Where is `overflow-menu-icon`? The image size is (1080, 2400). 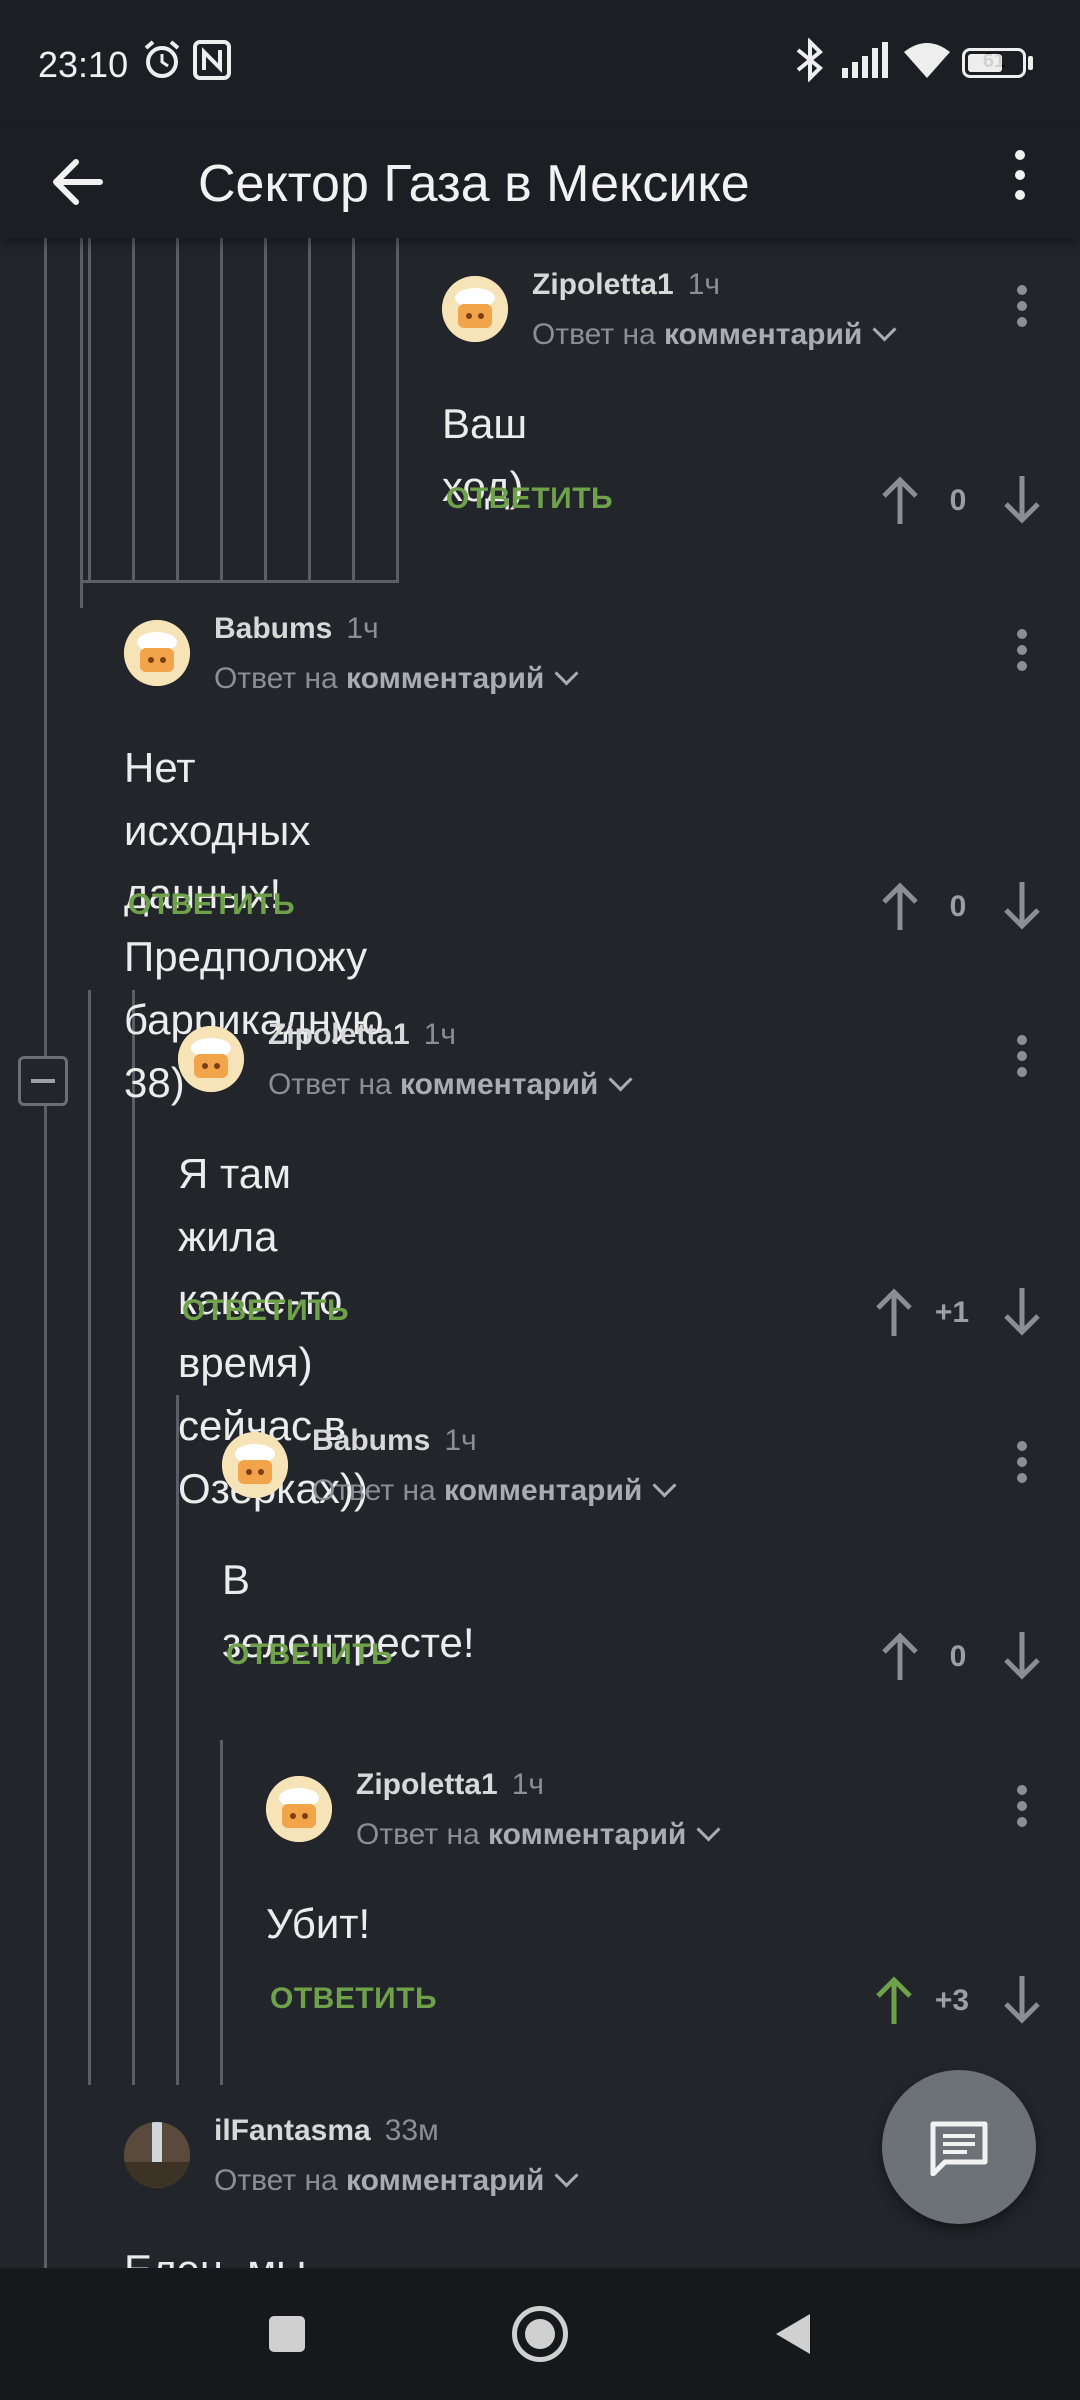
overflow-menu-icon is located at coordinates (1020, 182).